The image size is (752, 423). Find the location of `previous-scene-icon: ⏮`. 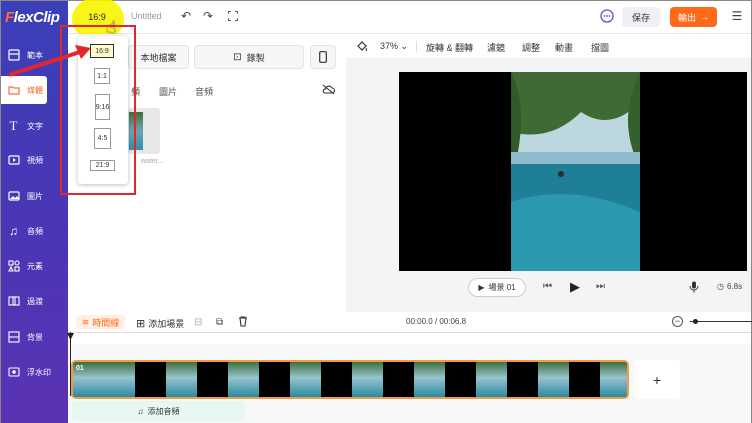

previous-scene-icon: ⏮ is located at coordinates (547, 286).